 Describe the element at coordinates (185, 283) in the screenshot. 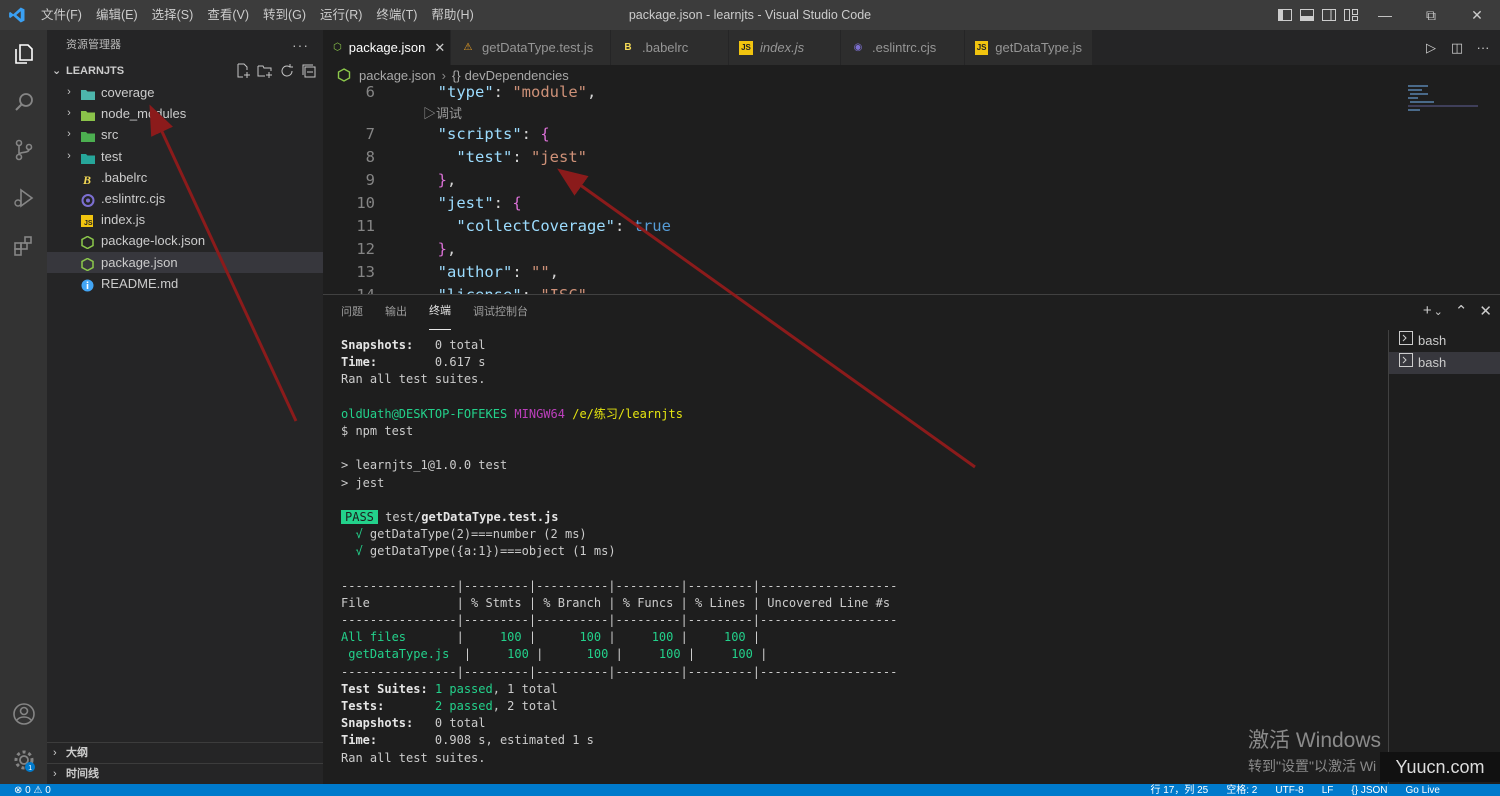

I see `tree-item-readme-md: README.md` at that location.